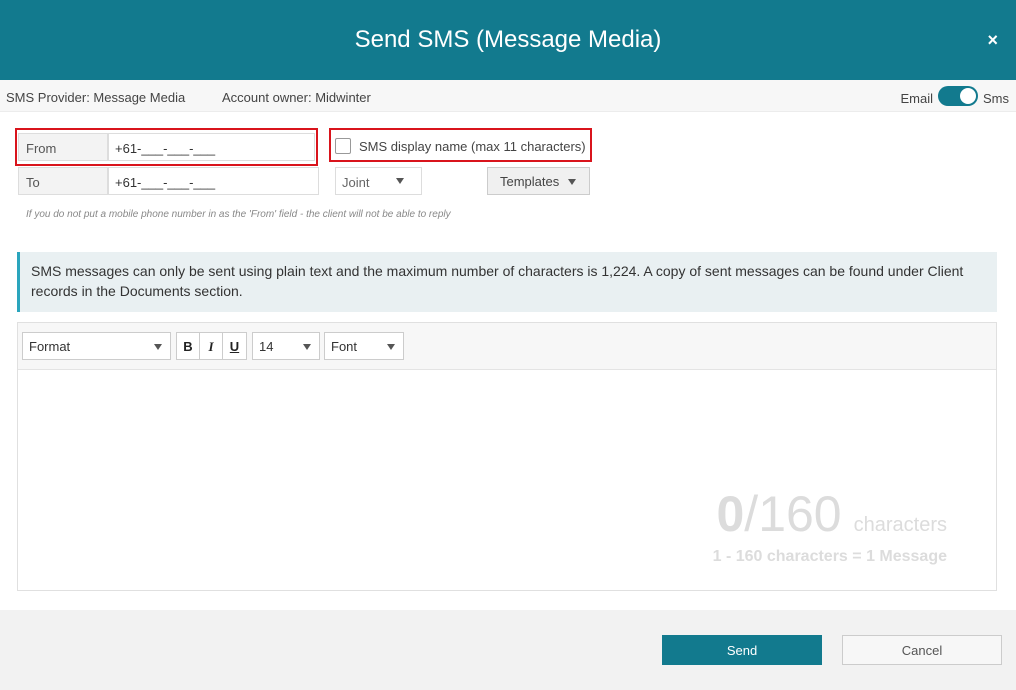 The image size is (1016, 690). Describe the element at coordinates (364, 346) in the screenshot. I see `font-select: Font` at that location.